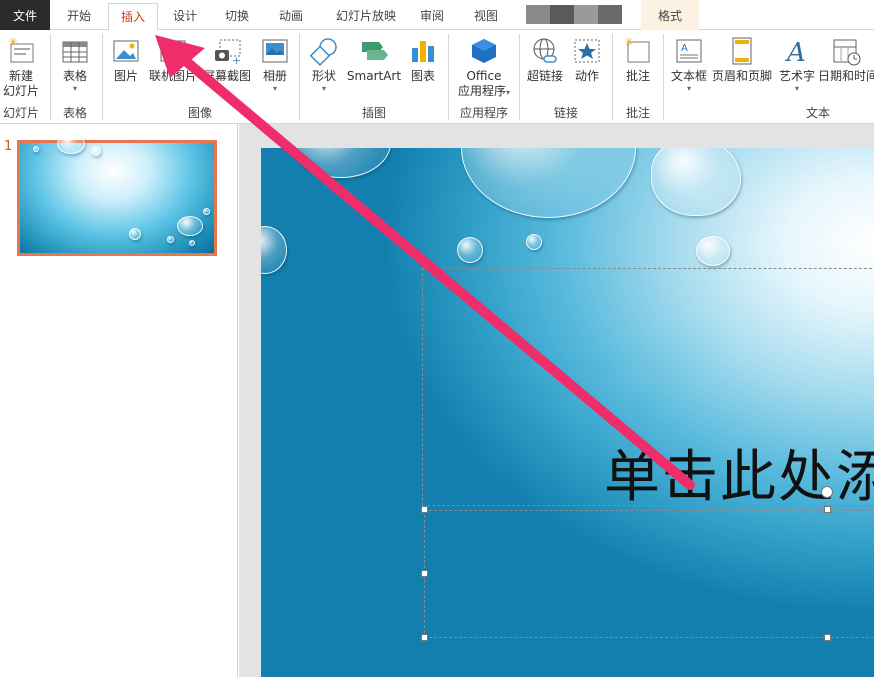 This screenshot has width=874, height=677. What do you see at coordinates (274, 76) in the screenshot?
I see `photo-album-label: 相册` at bounding box center [274, 76].